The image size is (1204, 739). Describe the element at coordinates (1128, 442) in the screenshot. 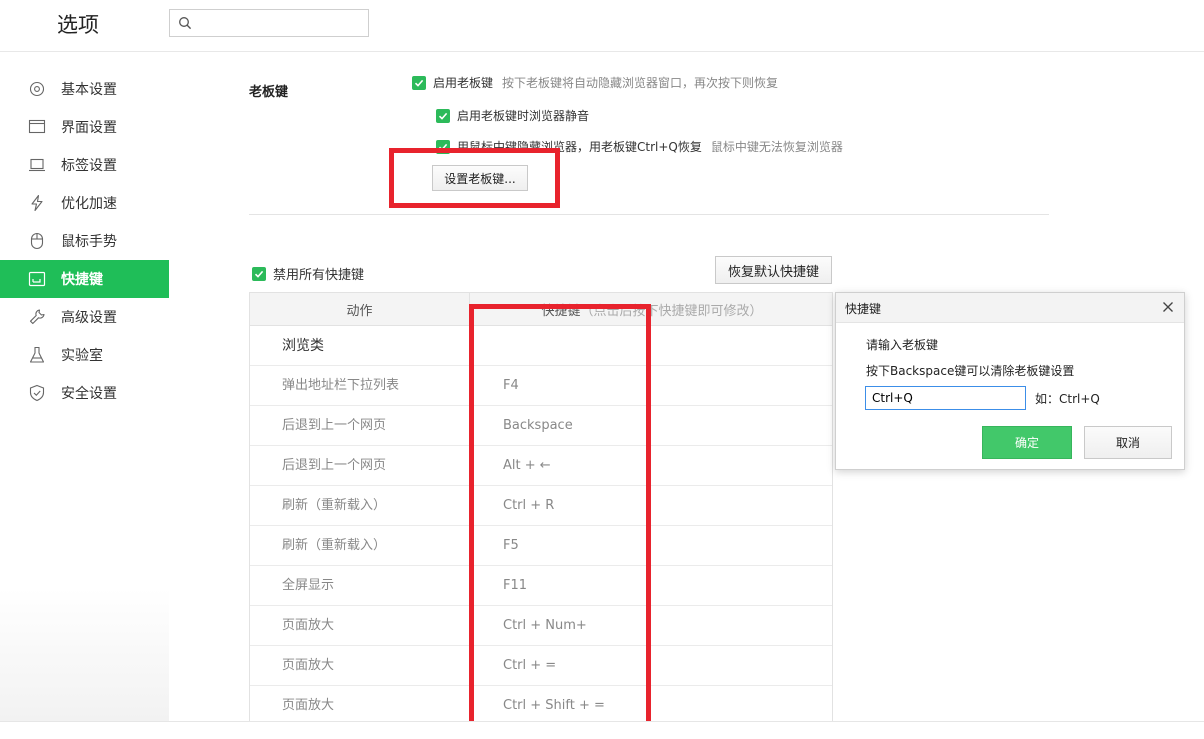

I see `cancel-button: 取消` at that location.